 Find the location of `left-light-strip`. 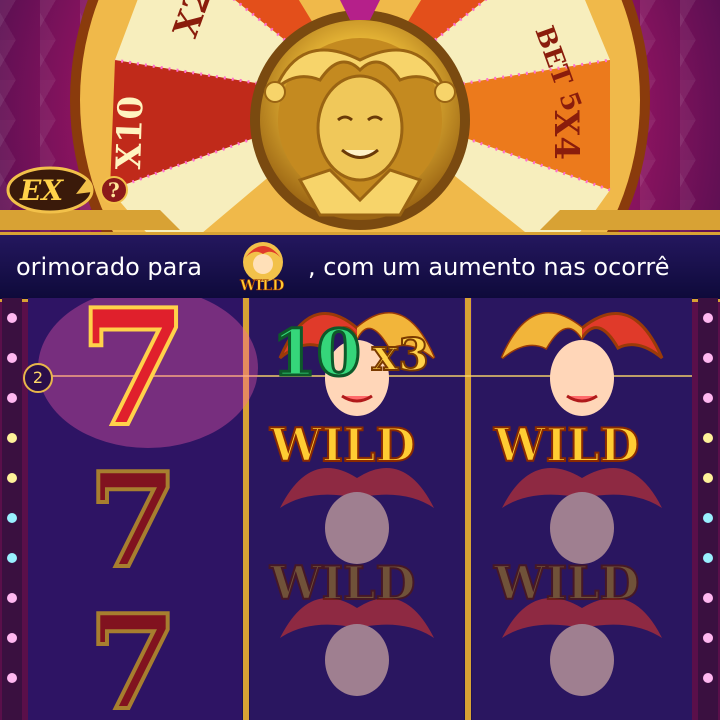

left-light-strip is located at coordinates (12, 509).